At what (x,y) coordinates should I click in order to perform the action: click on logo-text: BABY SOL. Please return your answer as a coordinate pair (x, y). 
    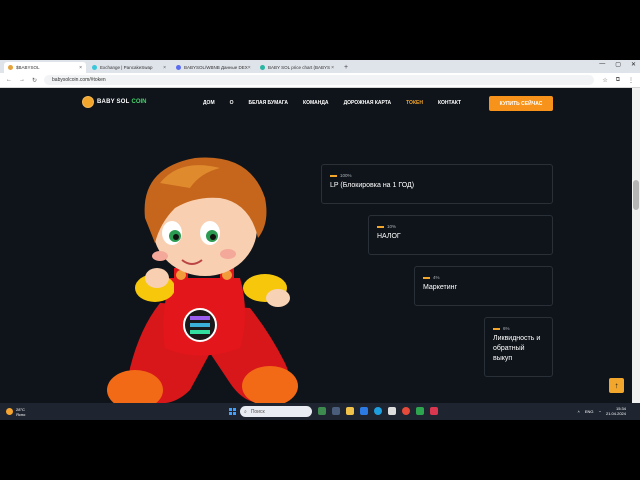
    Looking at the image, I should click on (113, 102).